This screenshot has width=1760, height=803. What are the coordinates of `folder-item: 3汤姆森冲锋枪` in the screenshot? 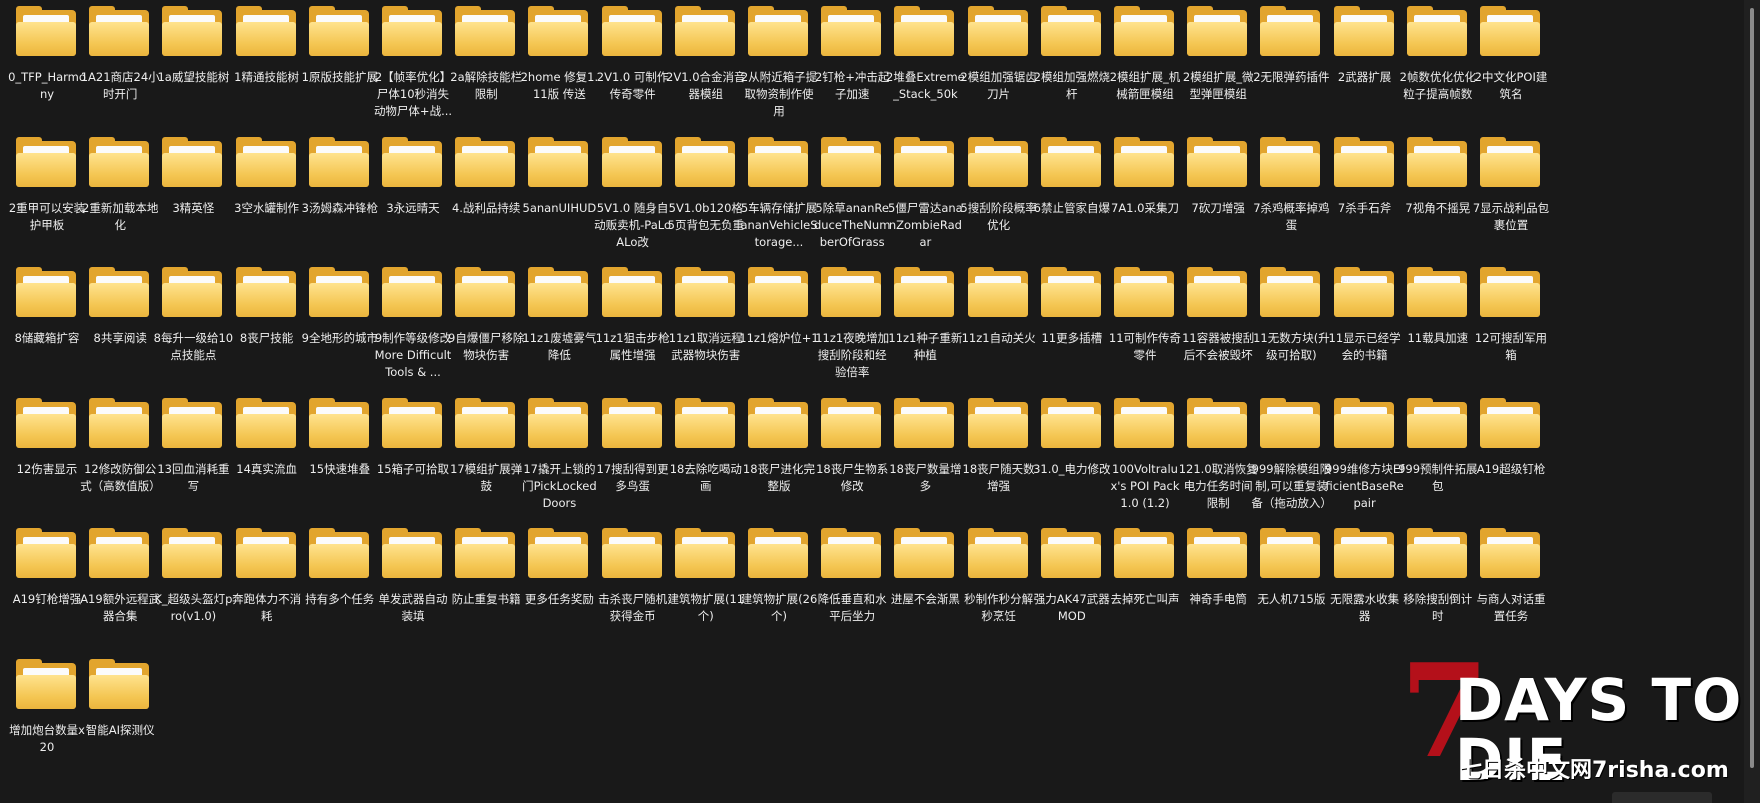 It's located at (340, 175).